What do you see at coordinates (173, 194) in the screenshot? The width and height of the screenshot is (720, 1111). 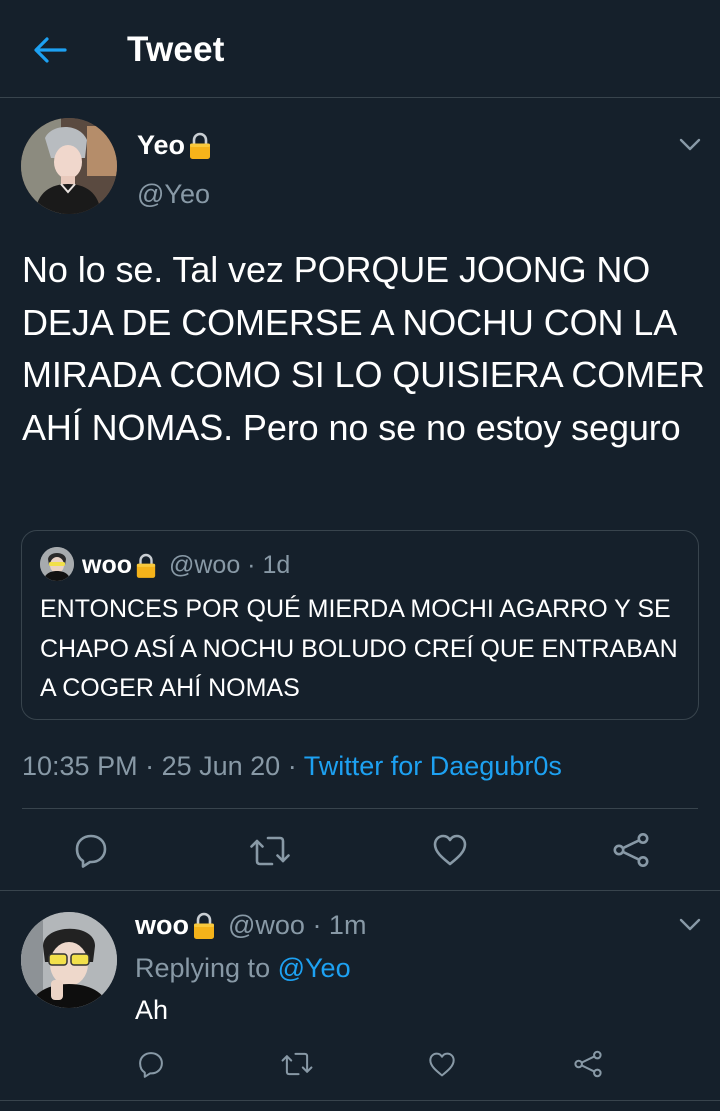 I see `author-handle: @Yeo` at bounding box center [173, 194].